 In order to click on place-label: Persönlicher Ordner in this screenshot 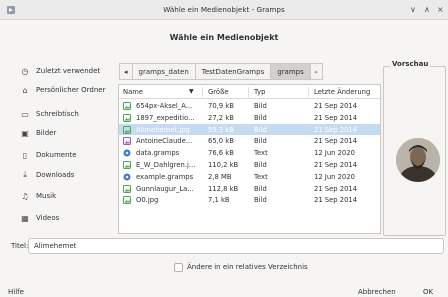, I will do `click(71, 90)`.